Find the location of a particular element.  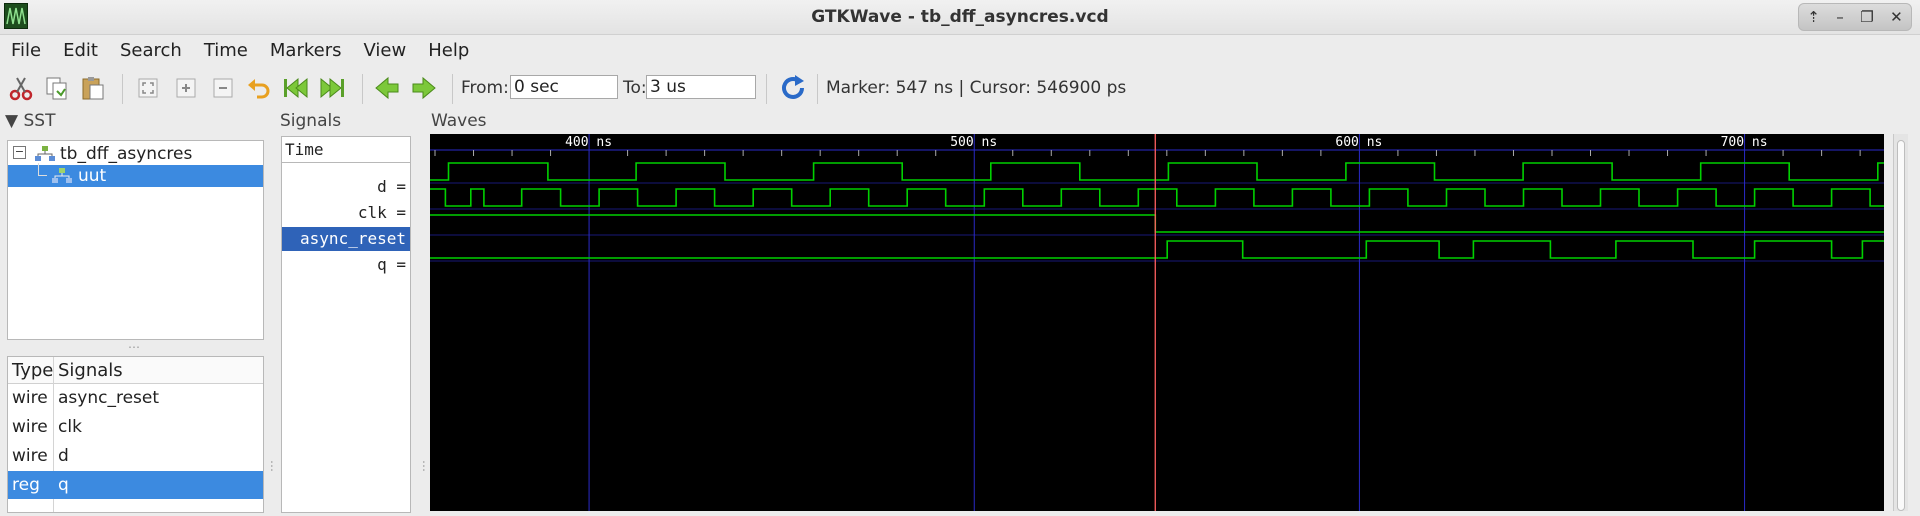

tree-item-label: uut is located at coordinates (92, 176).